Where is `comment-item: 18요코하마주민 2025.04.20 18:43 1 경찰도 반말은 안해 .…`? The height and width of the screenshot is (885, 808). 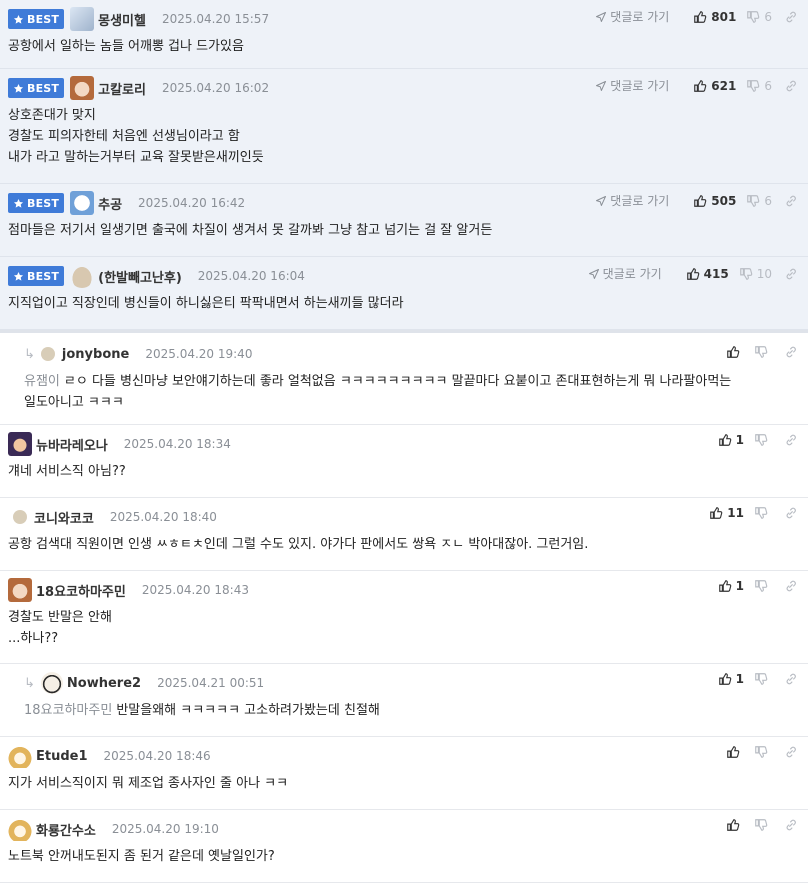
comment-item: 18요코하마주민 2025.04.20 18:43 1 경찰도 반말은 안해 .… is located at coordinates (404, 617).